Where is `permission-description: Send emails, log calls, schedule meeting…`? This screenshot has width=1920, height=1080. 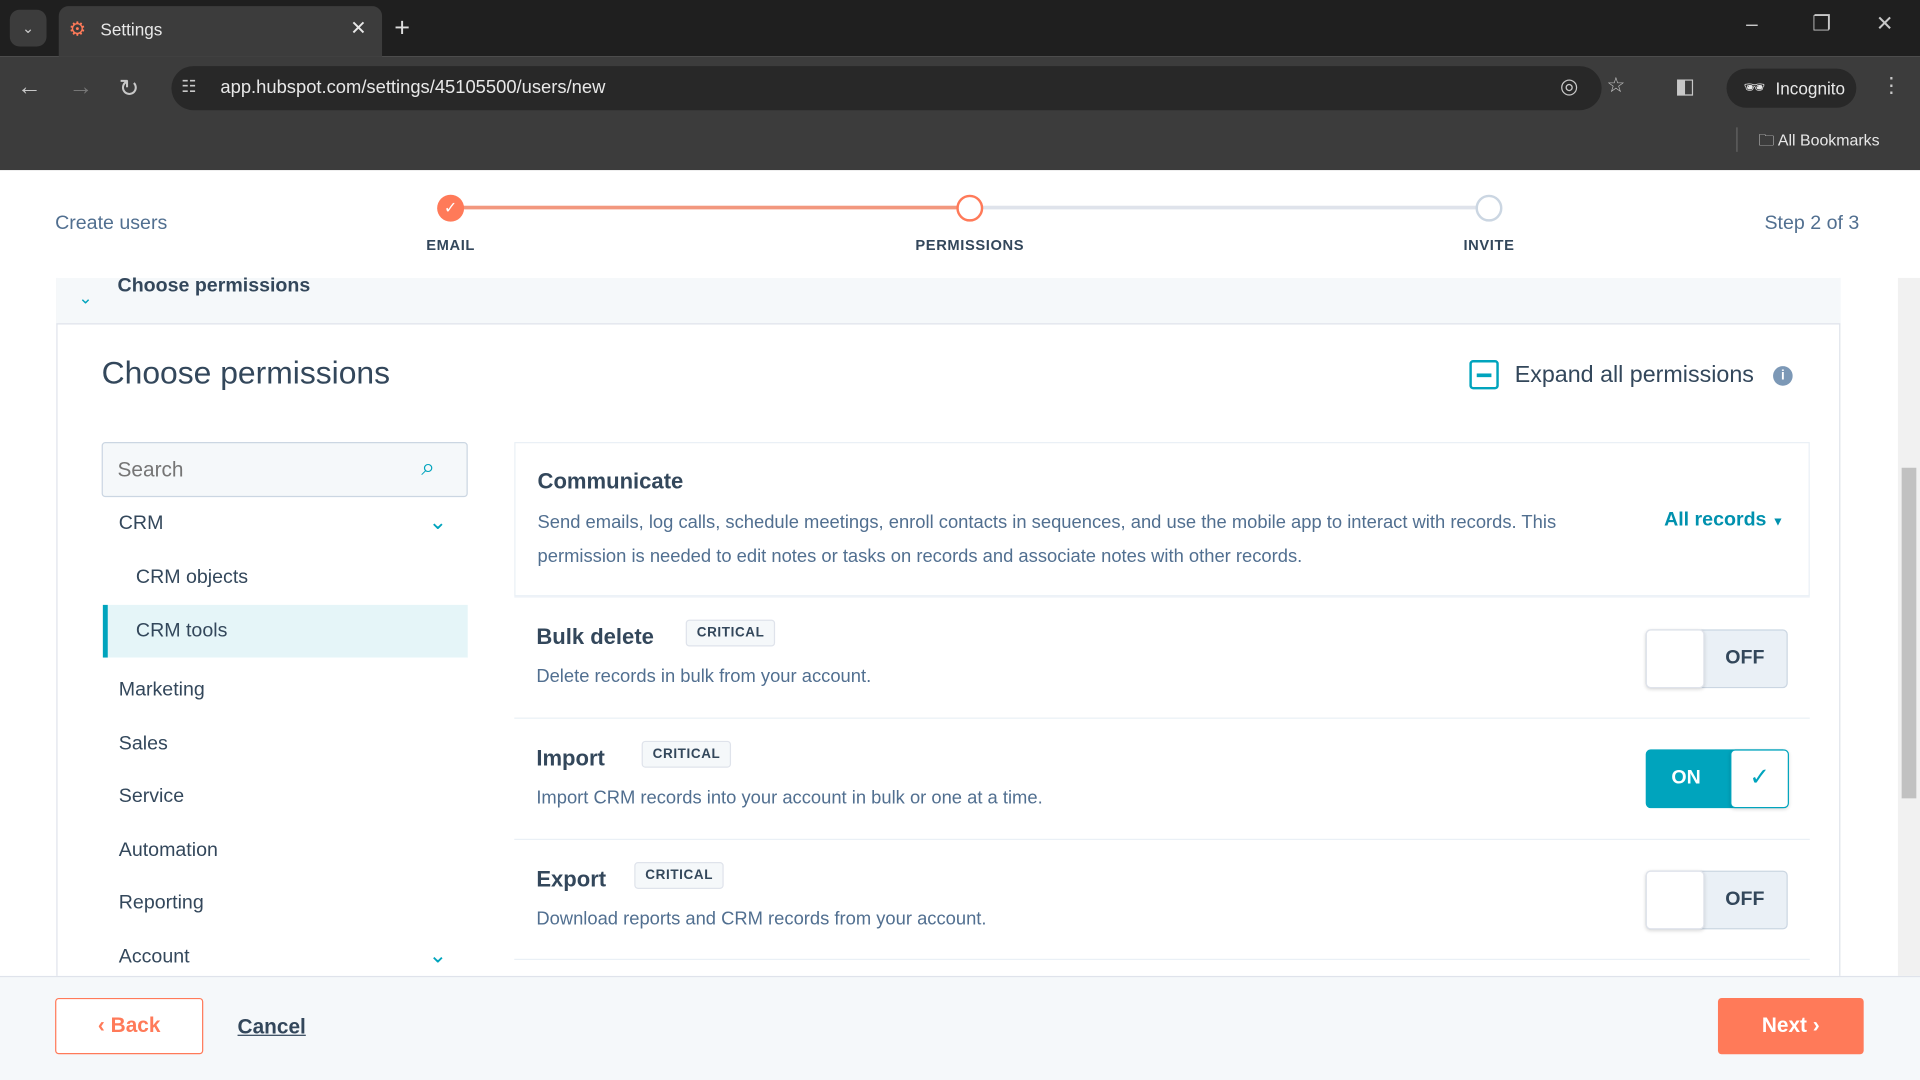
permission-description: Send emails, log calls, schedule meeting… is located at coordinates (1047, 539).